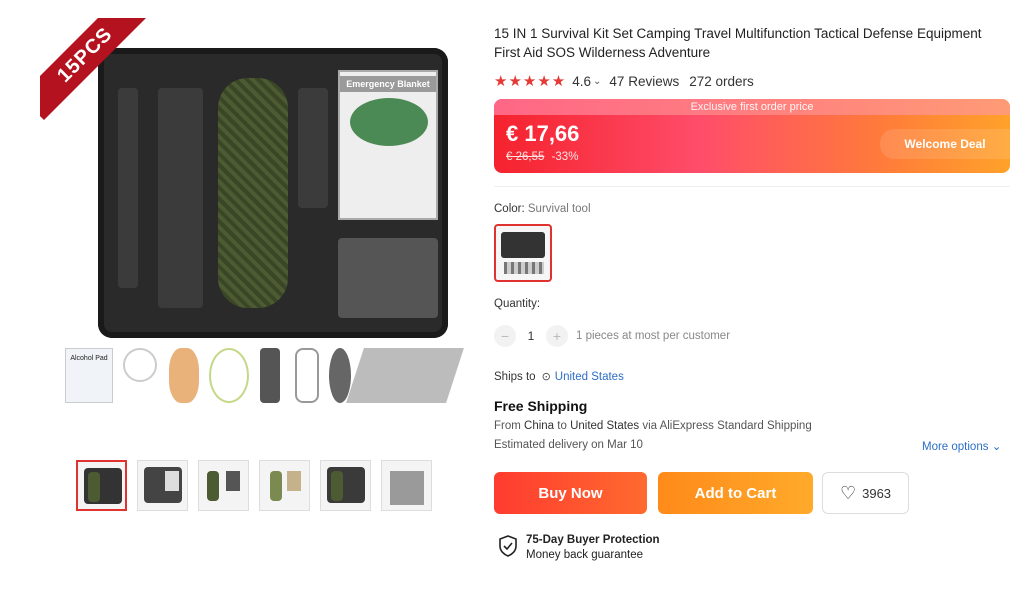 The width and height of the screenshot is (1024, 592). What do you see at coordinates (515, 376) in the screenshot?
I see `ships-to-label: Ships to` at bounding box center [515, 376].